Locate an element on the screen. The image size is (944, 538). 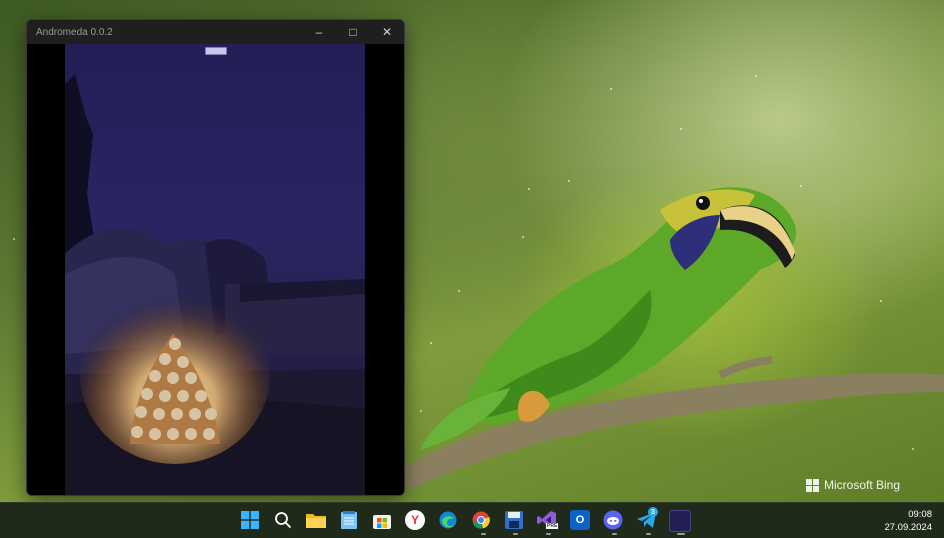
microsoft-store-button is located at coordinates (382, 520).